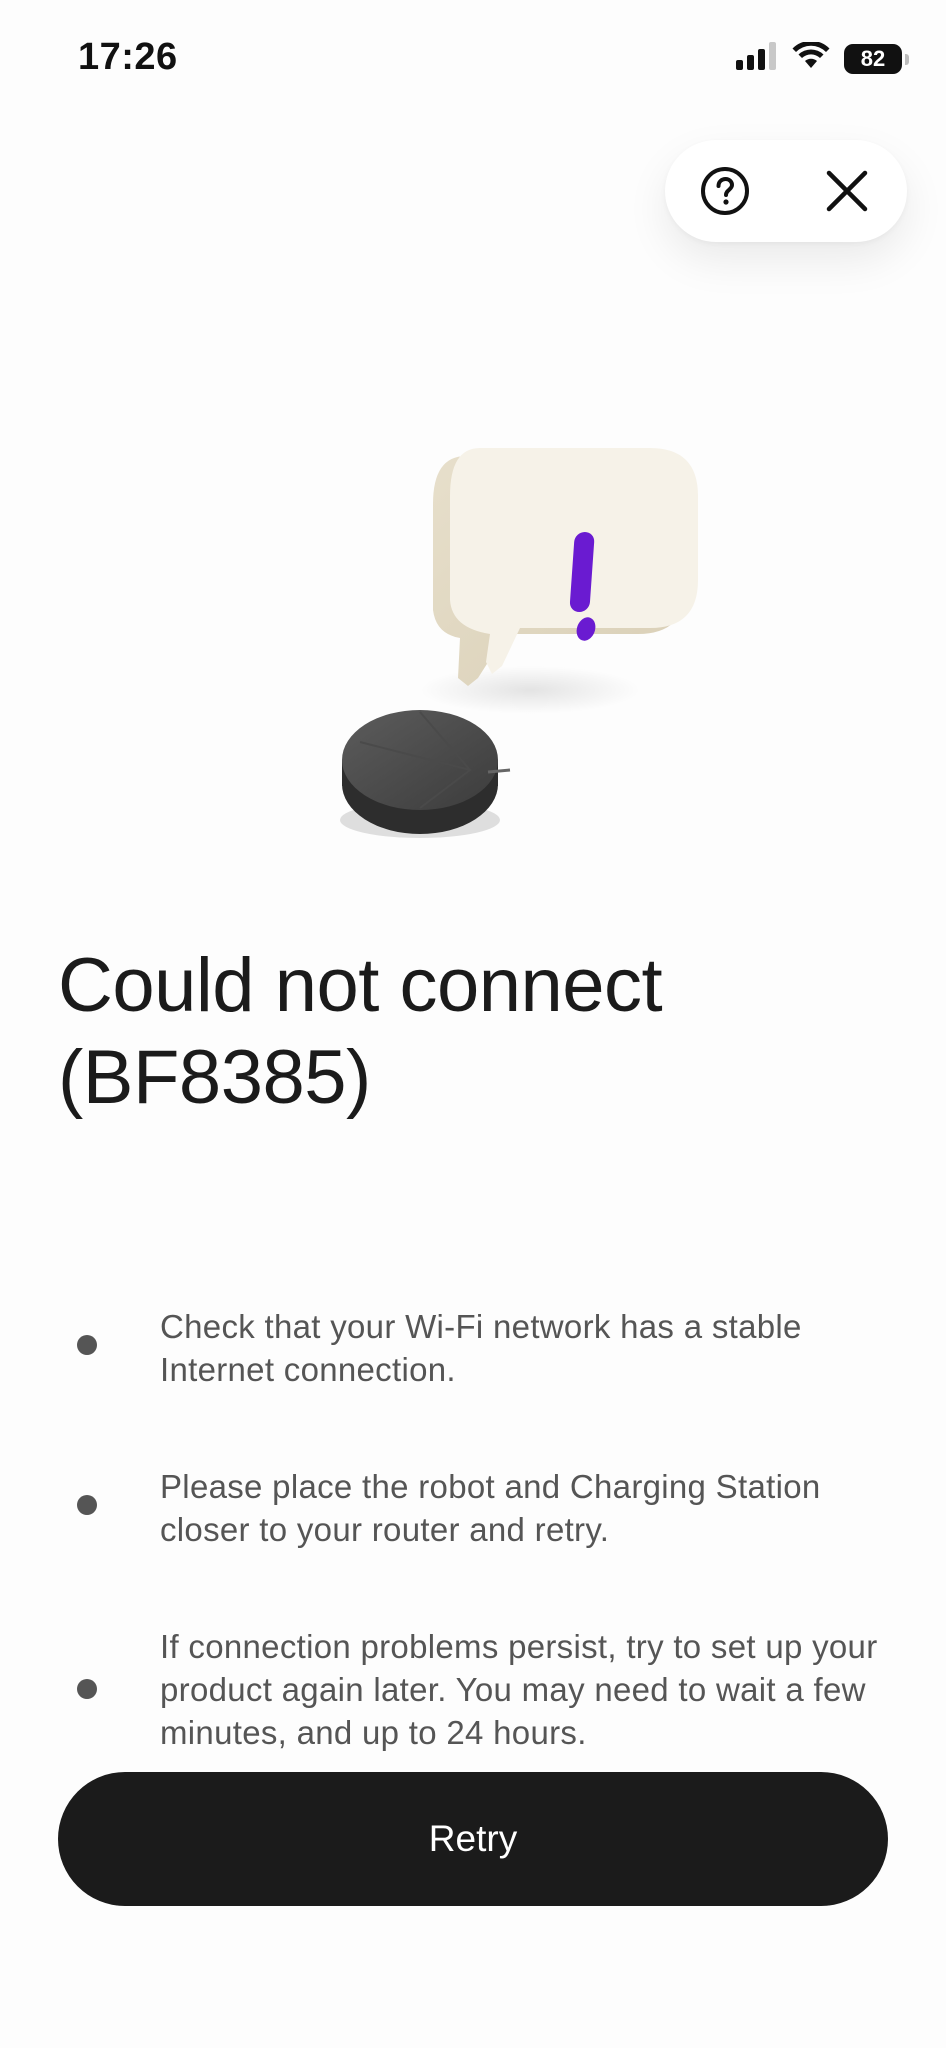 The height and width of the screenshot is (2048, 946). What do you see at coordinates (128, 57) in the screenshot?
I see `status-time: 17:26` at bounding box center [128, 57].